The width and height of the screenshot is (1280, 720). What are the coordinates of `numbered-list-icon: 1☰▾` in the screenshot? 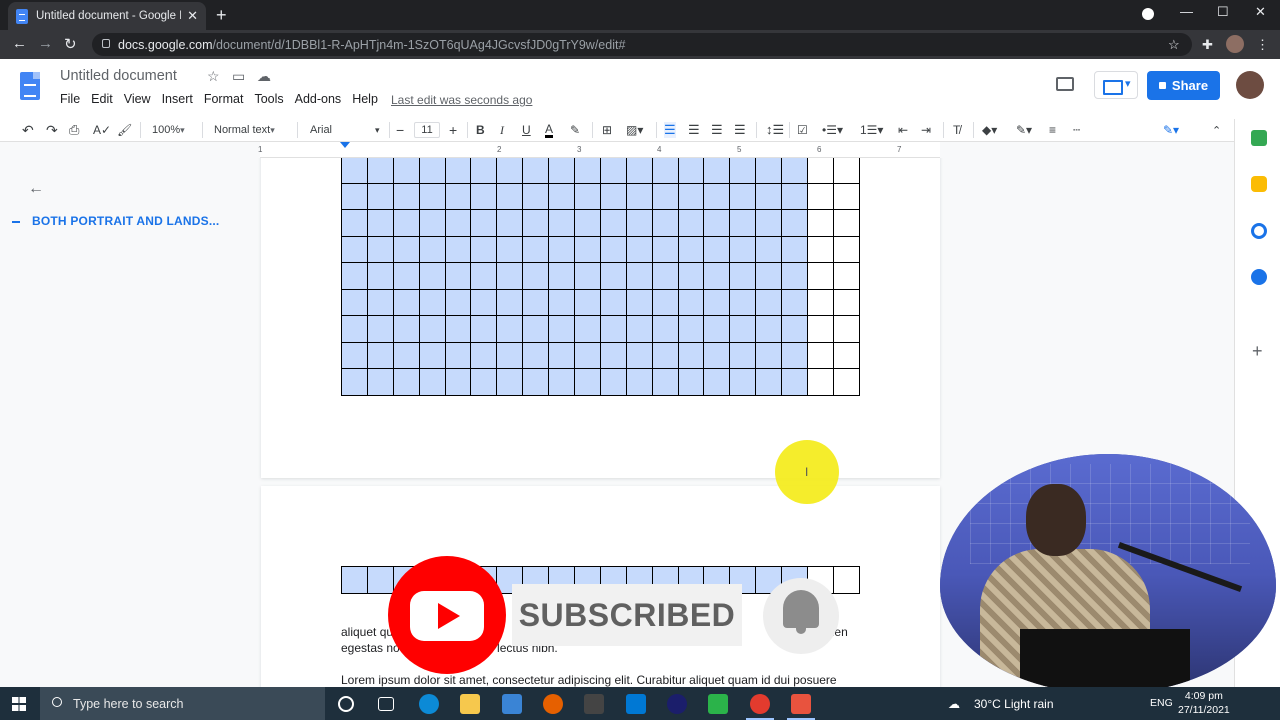 It's located at (871, 130).